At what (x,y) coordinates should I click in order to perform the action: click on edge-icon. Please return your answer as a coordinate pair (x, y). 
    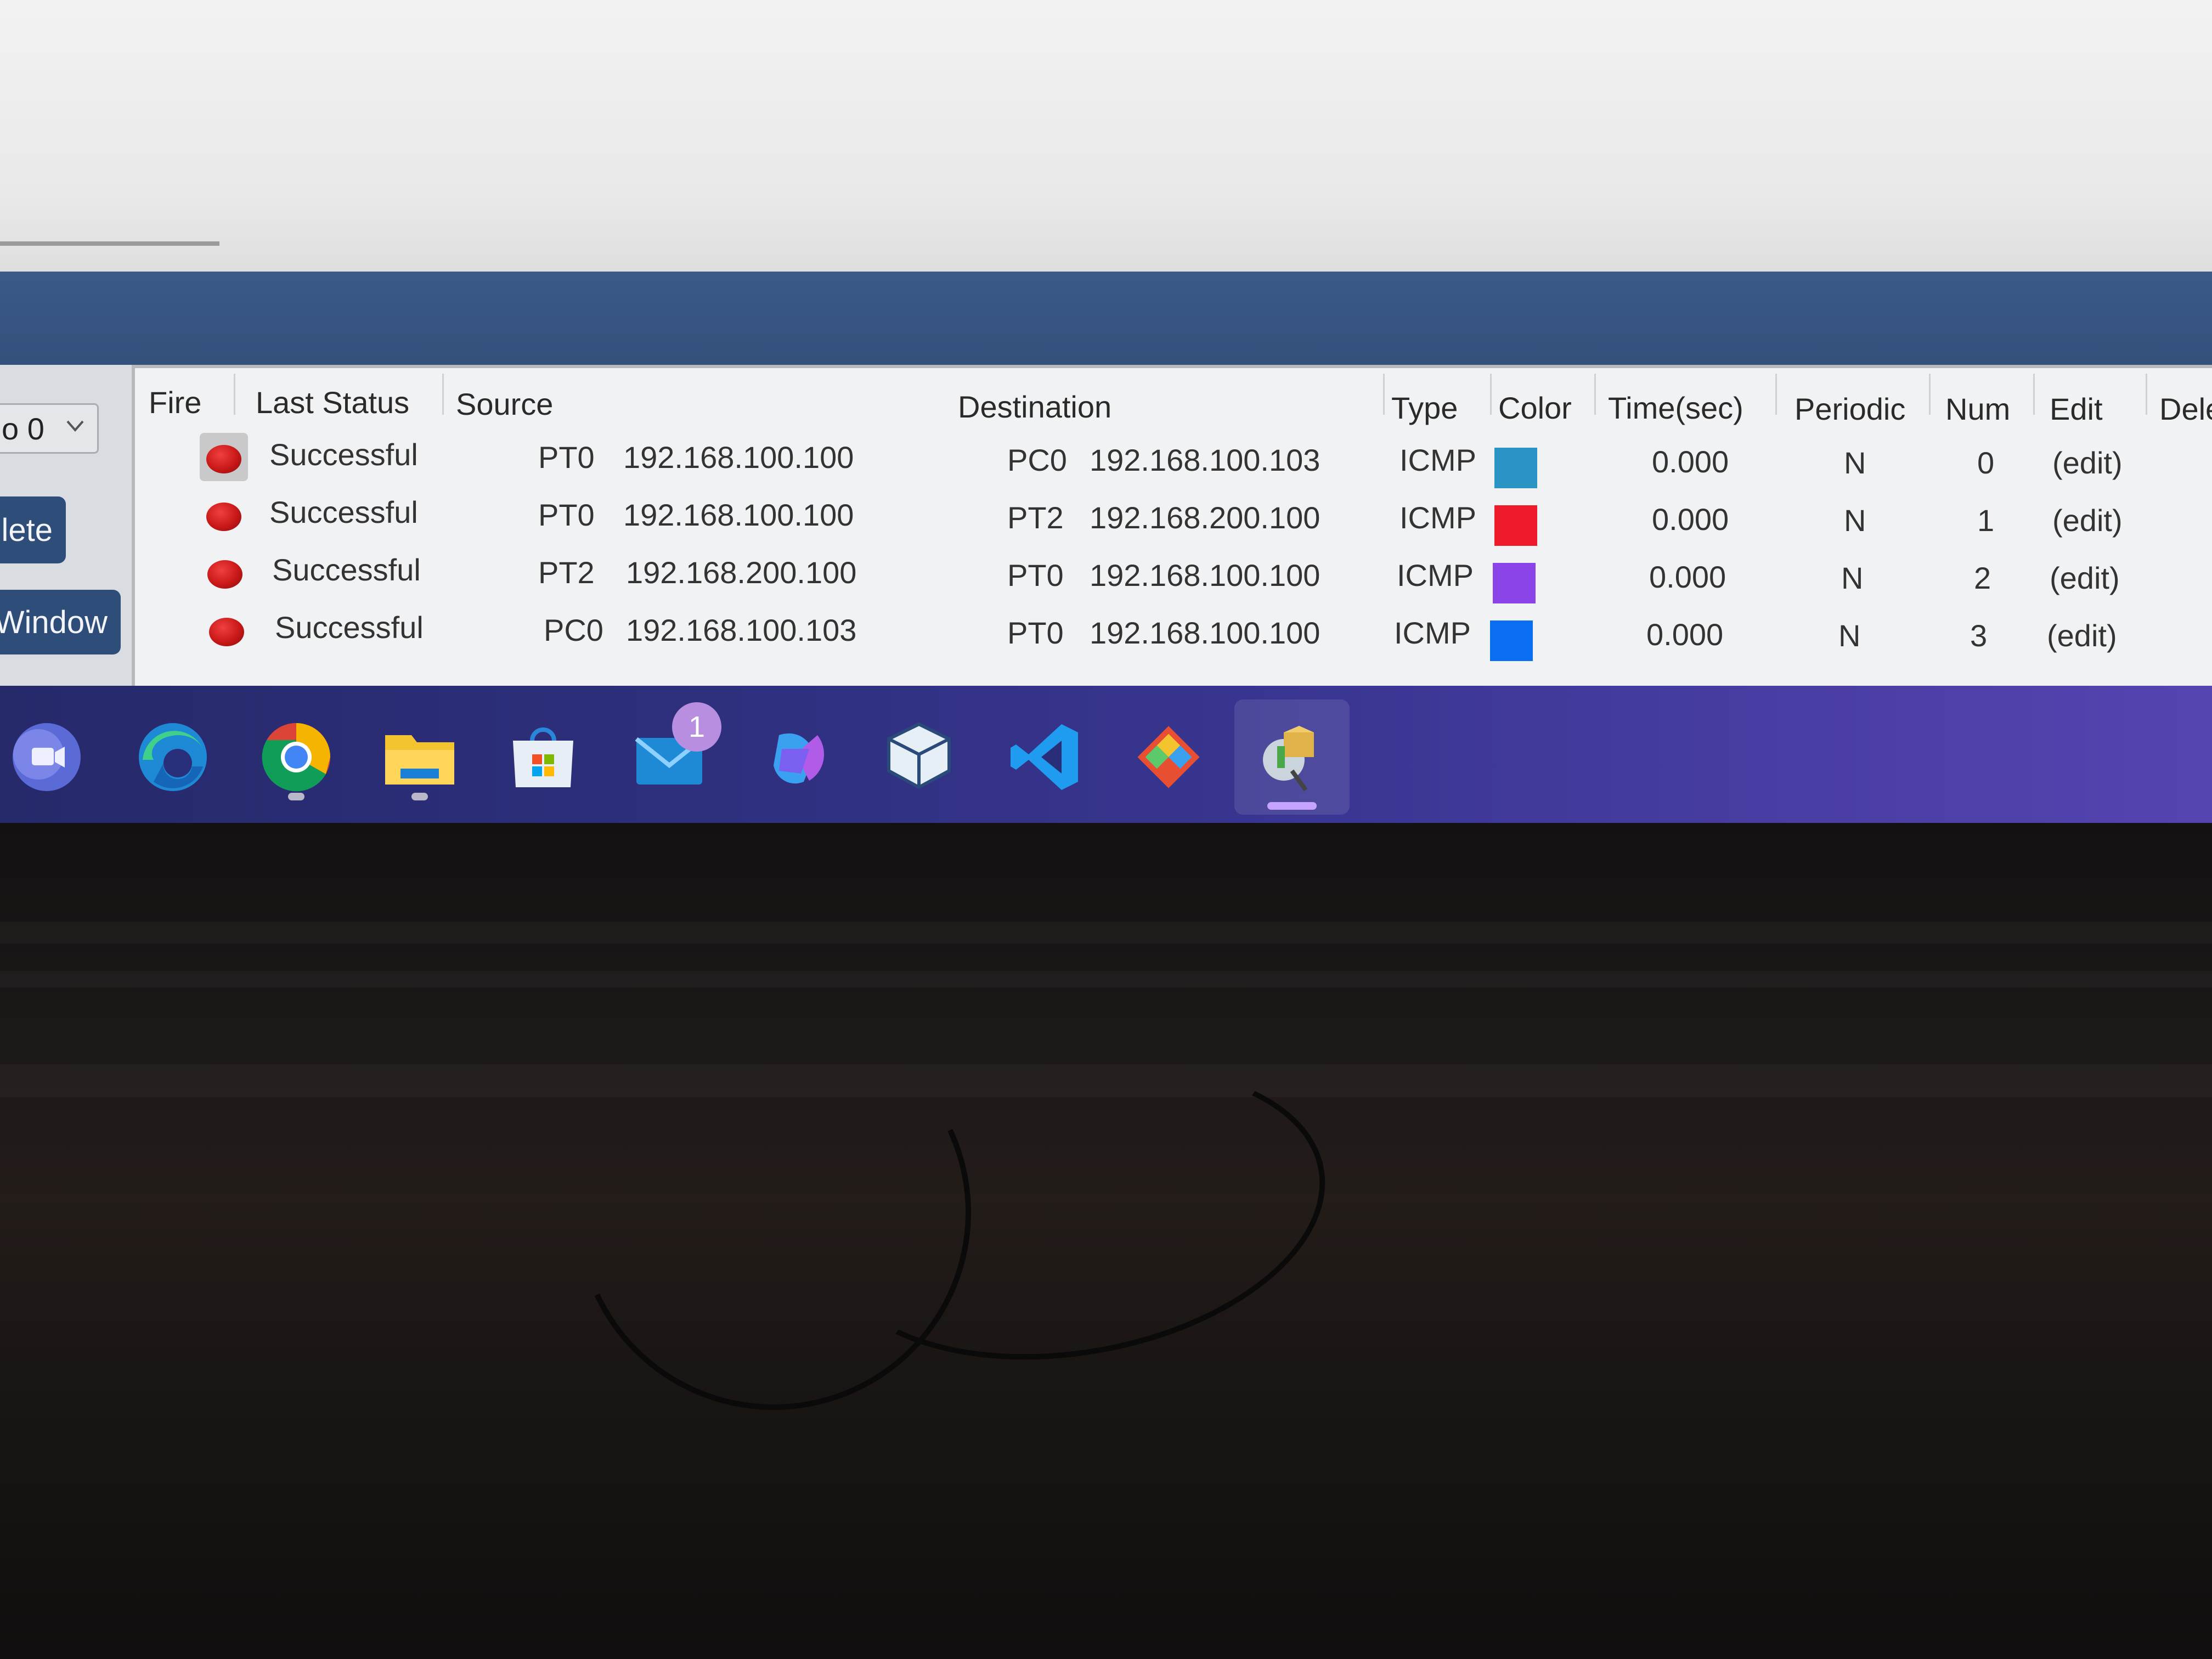
    Looking at the image, I should click on (173, 757).